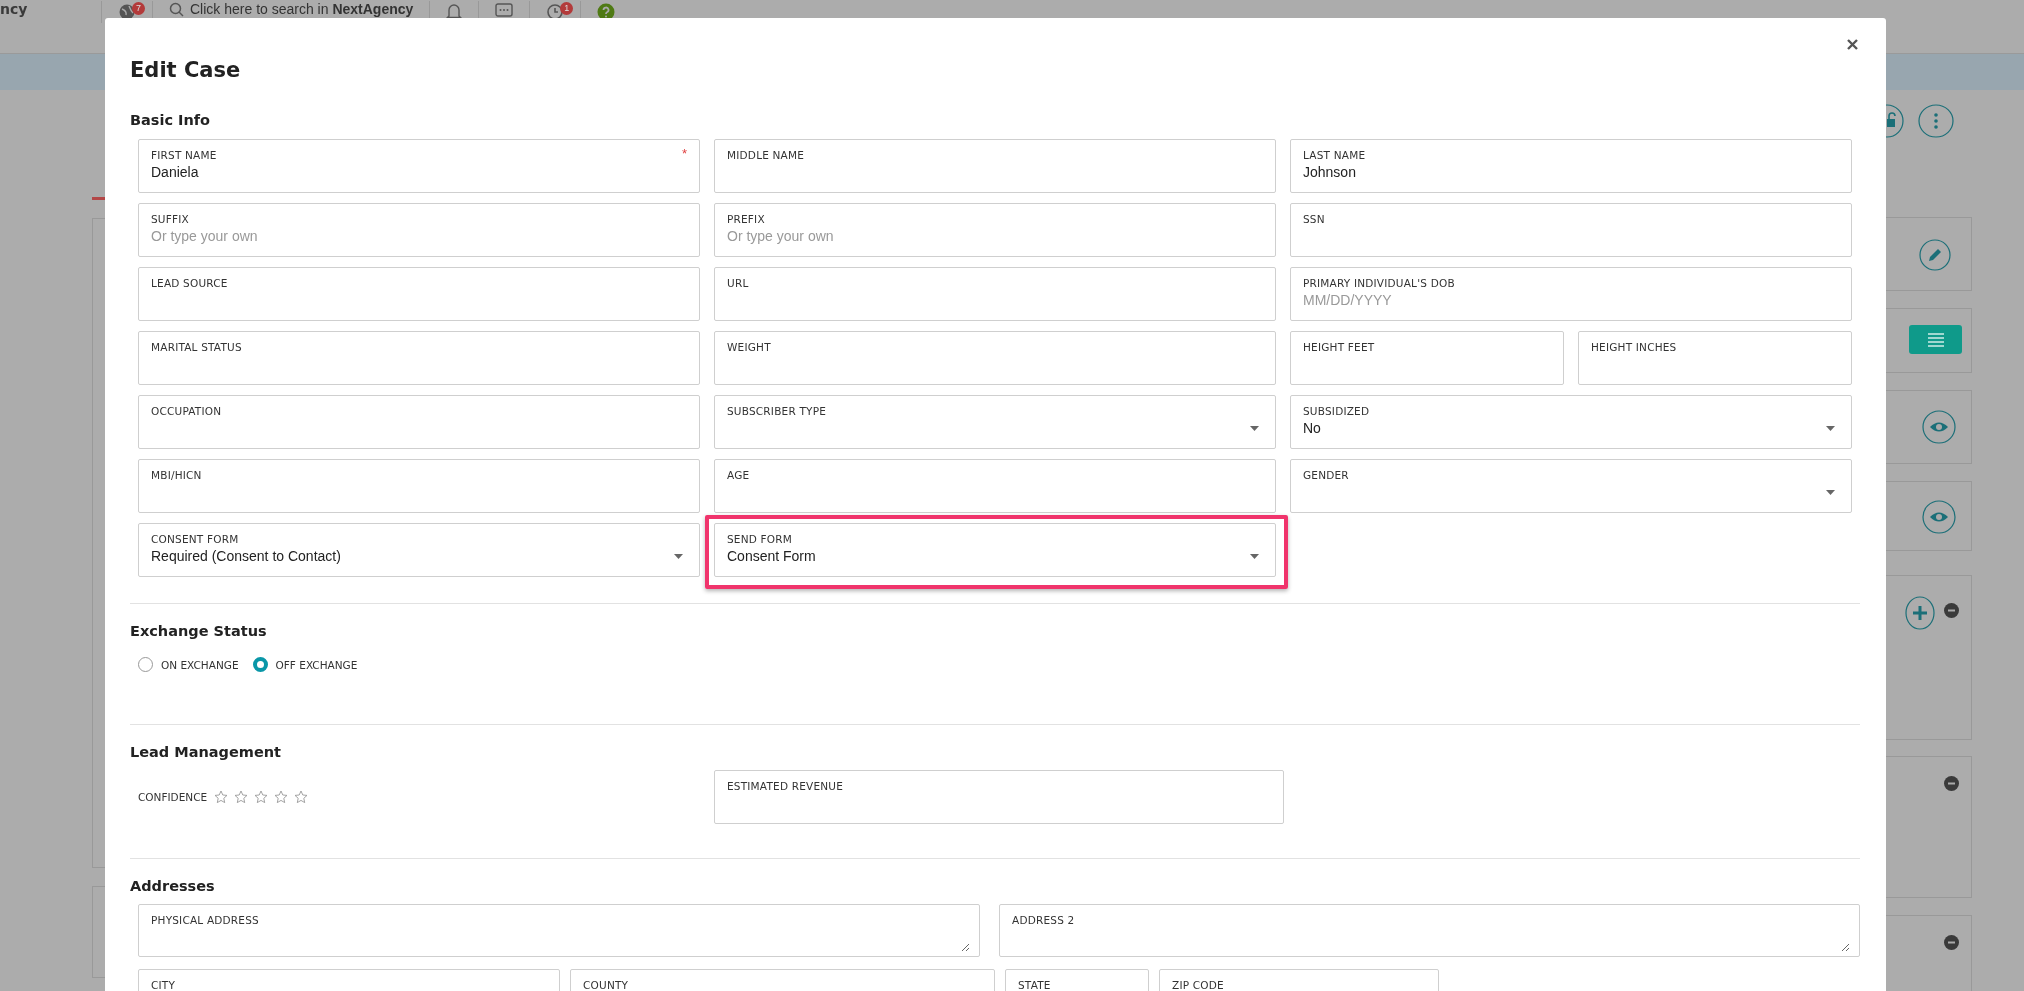 The height and width of the screenshot is (991, 2024). I want to click on input-field: PREFIX Or type your own, so click(995, 230).